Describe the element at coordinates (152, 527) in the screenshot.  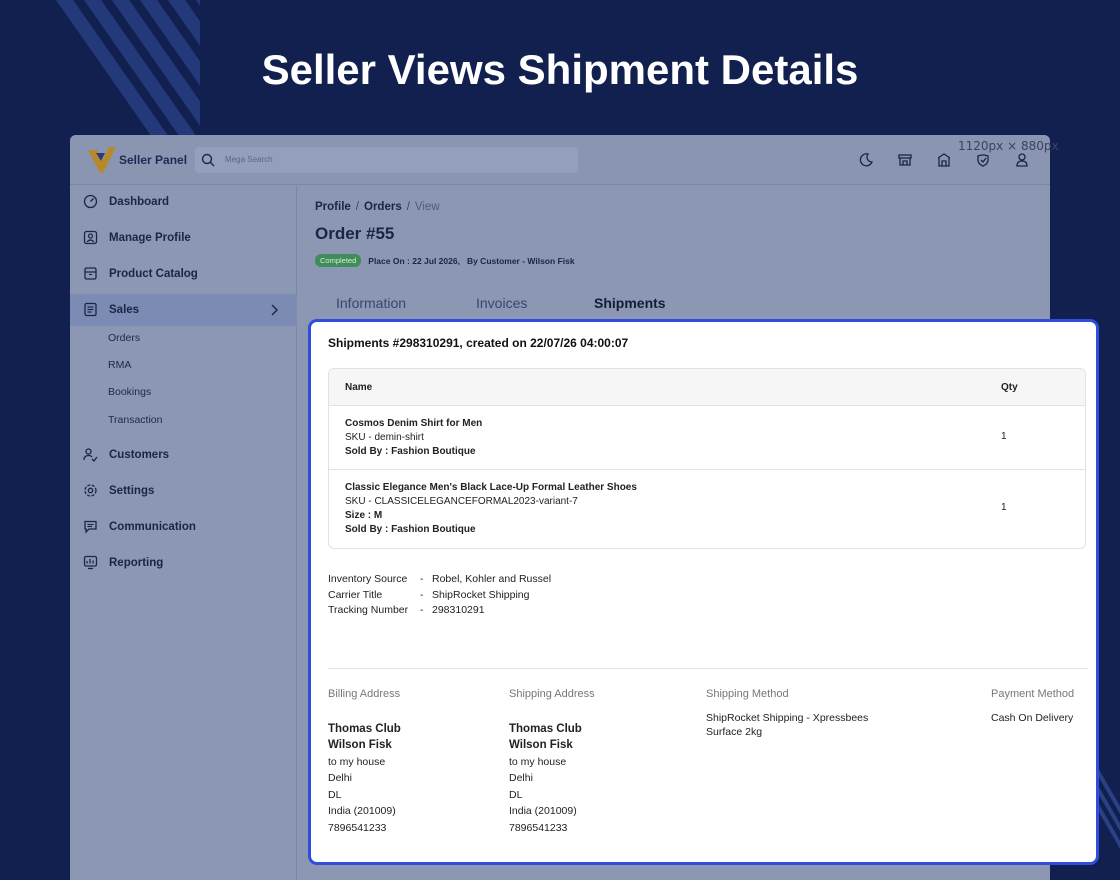
I see `sidebar-item-label: Communication` at that location.